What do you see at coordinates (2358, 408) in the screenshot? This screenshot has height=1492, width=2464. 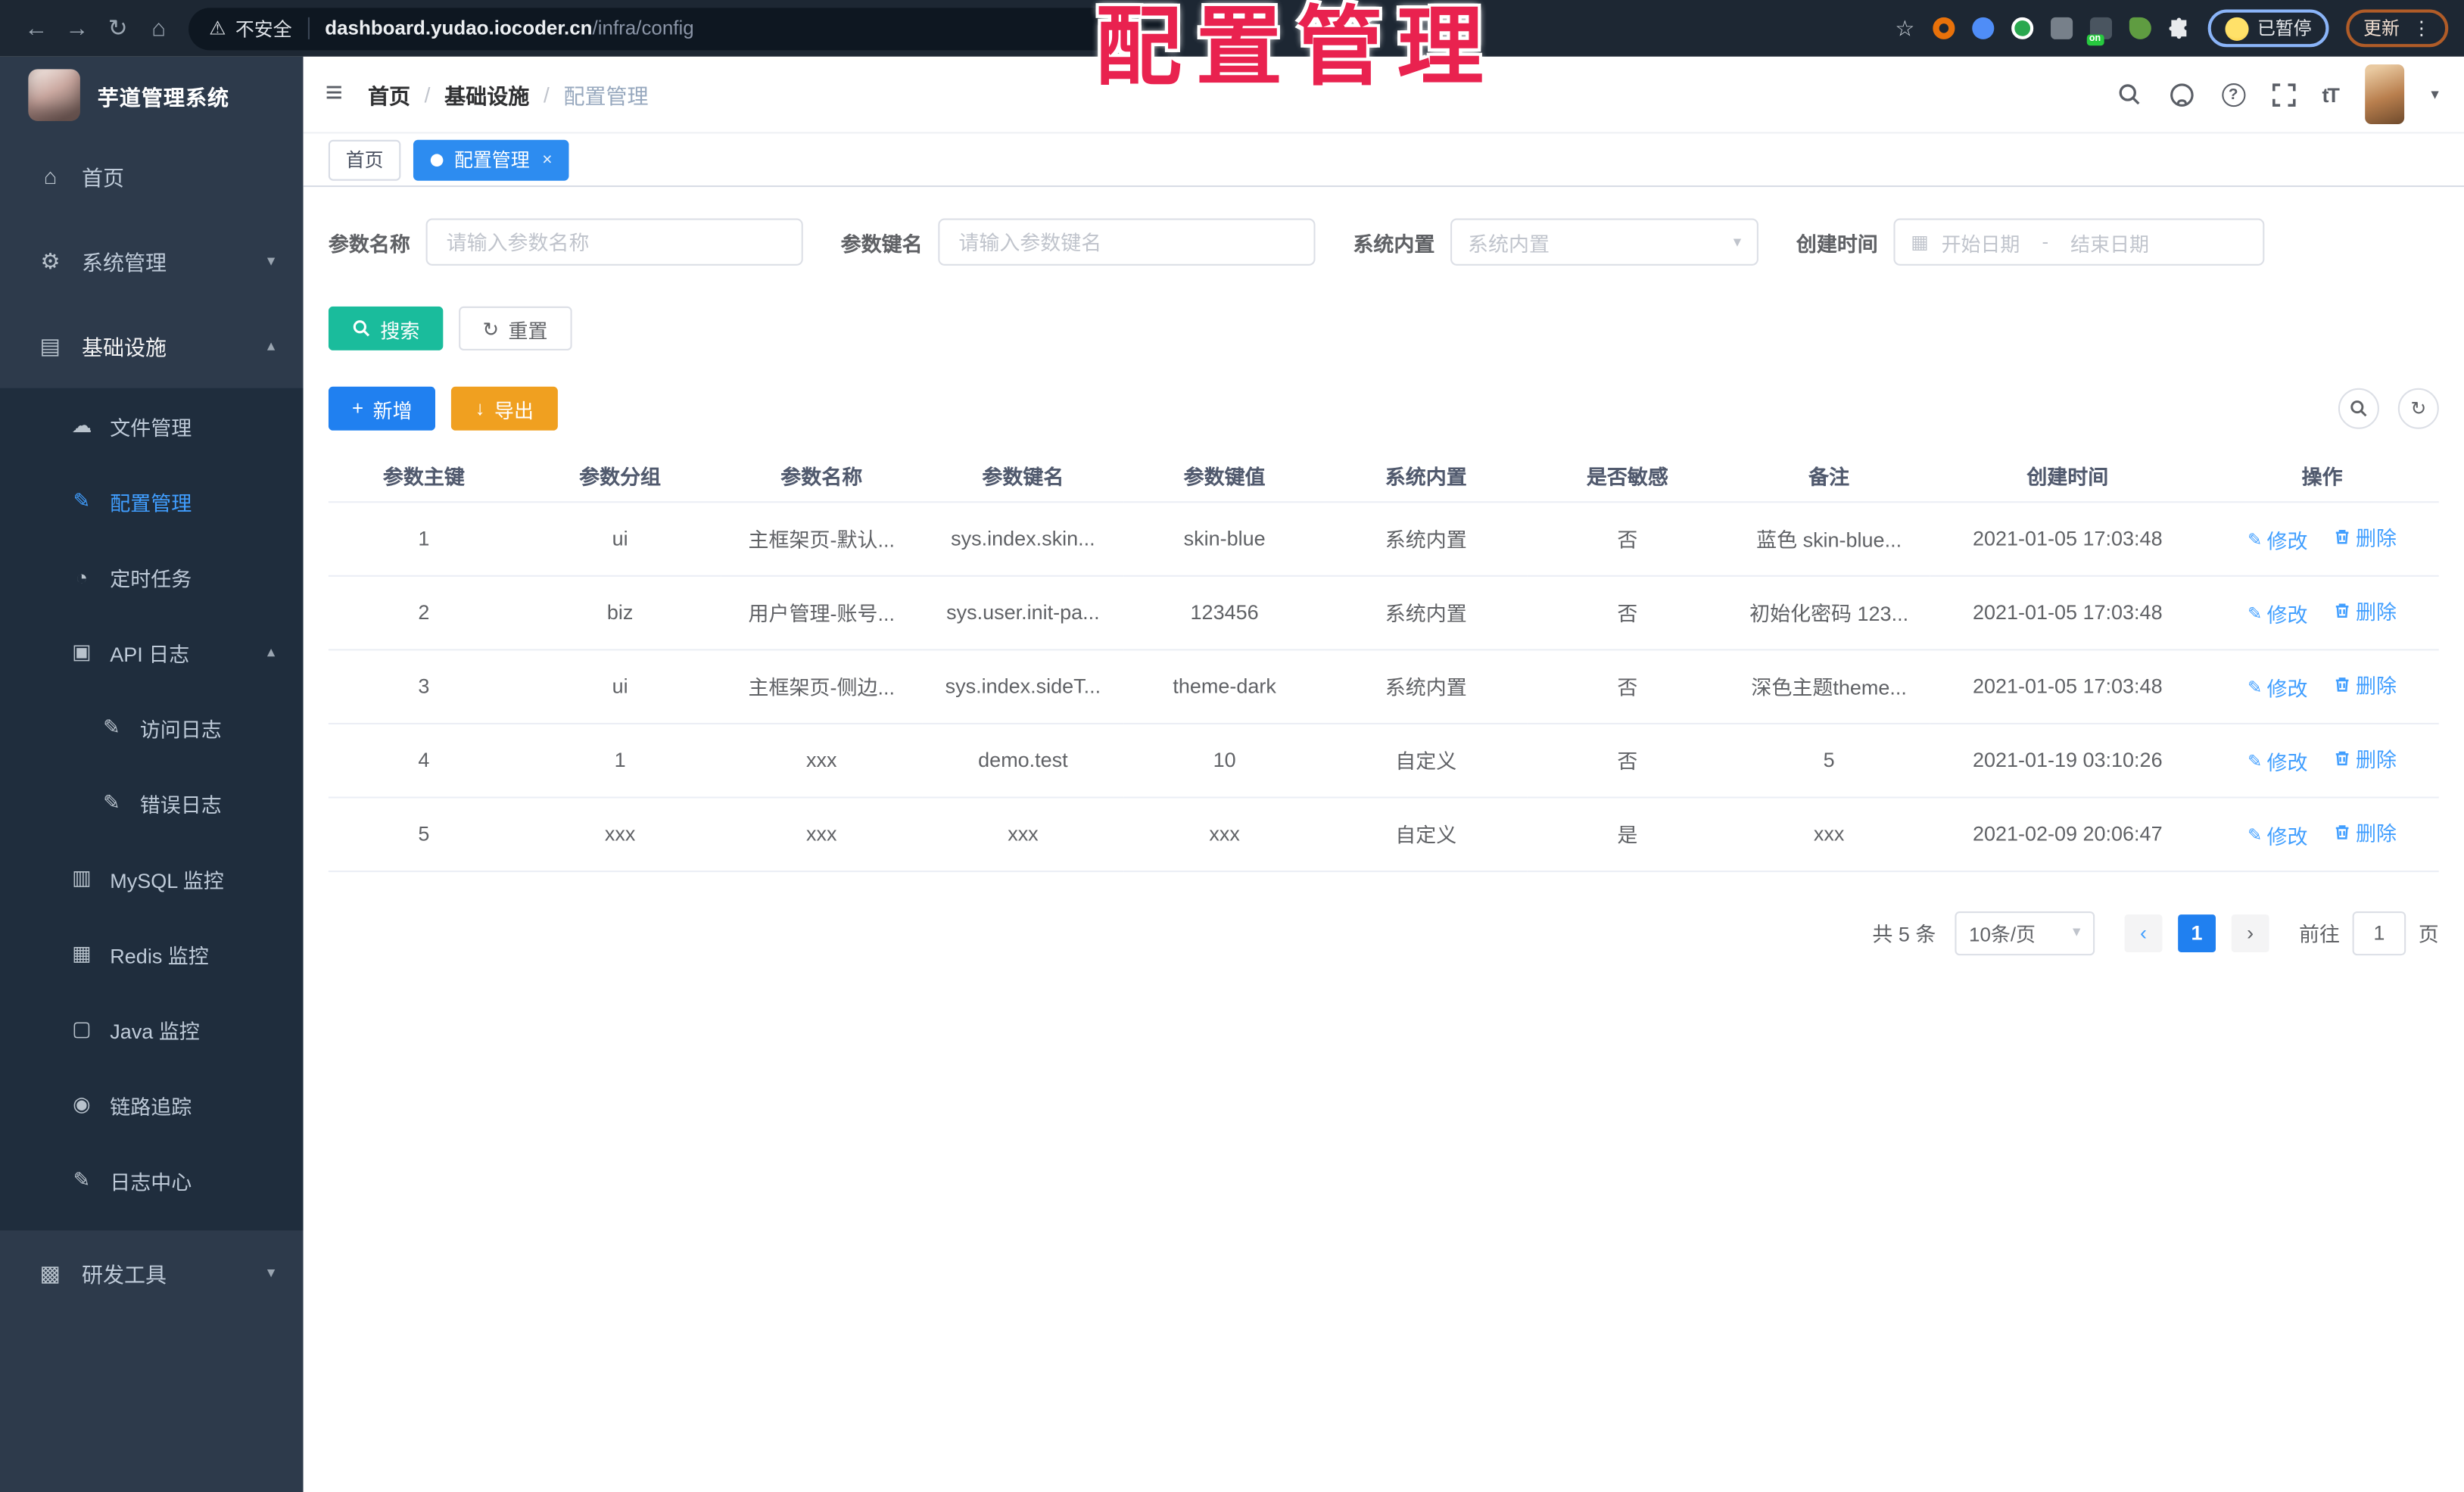 I see `toggle-search-button` at bounding box center [2358, 408].